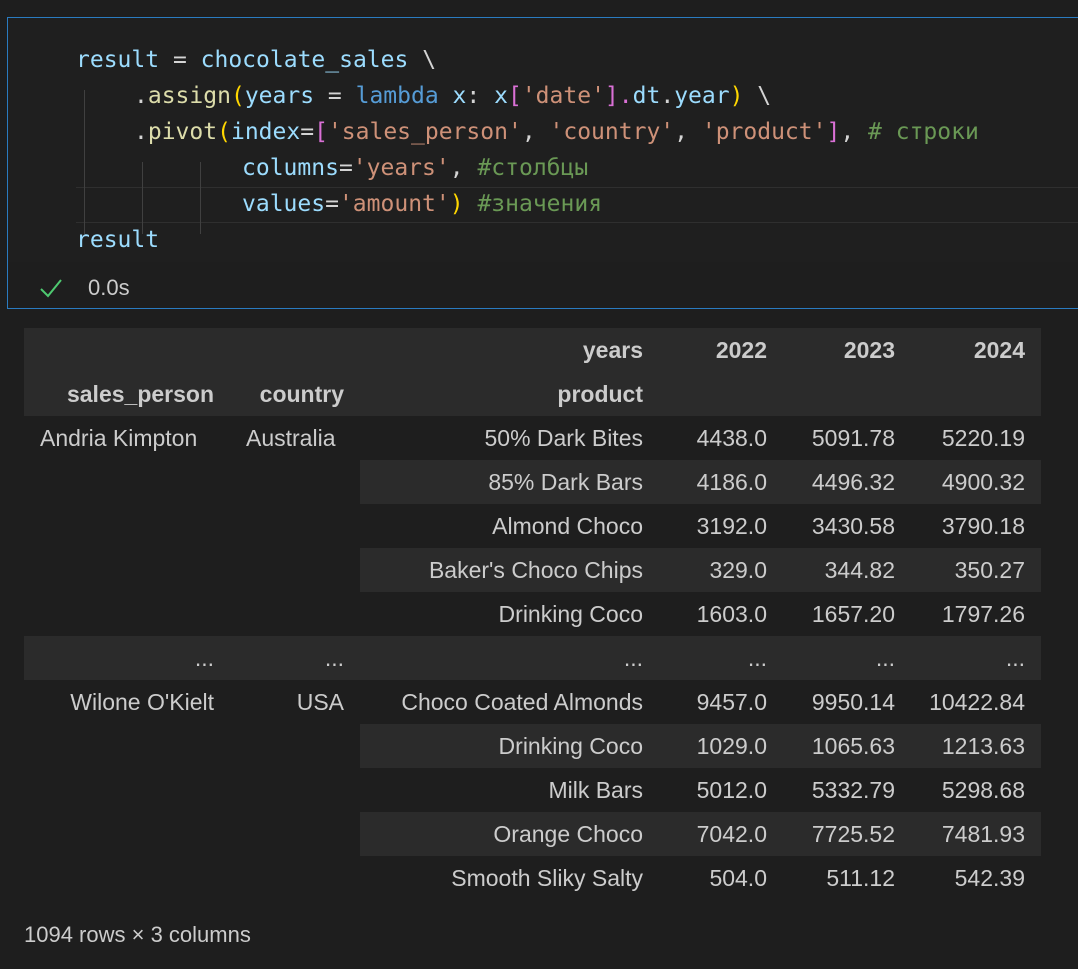  I want to click on index-header: sales_person, so click(127, 394).